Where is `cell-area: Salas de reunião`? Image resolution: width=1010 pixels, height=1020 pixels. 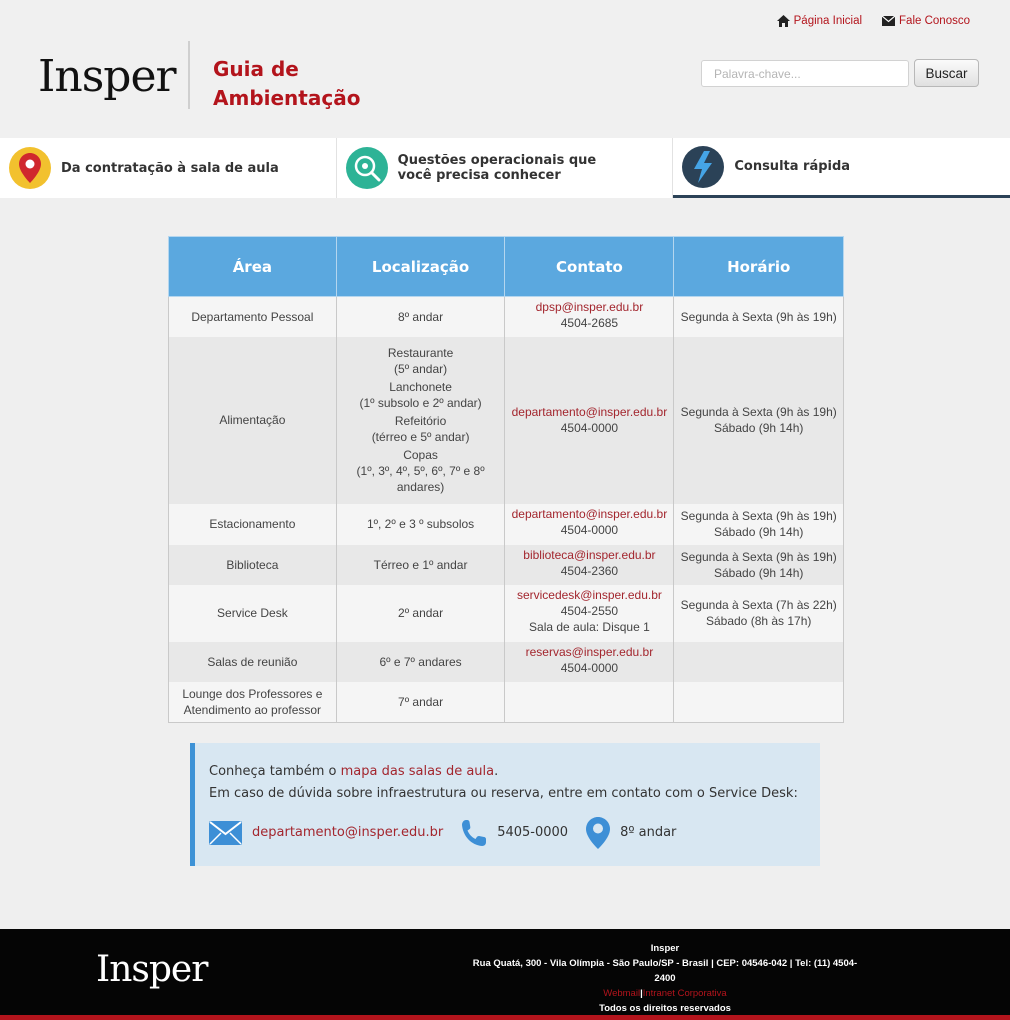 cell-area: Salas de reunião is located at coordinates (252, 661).